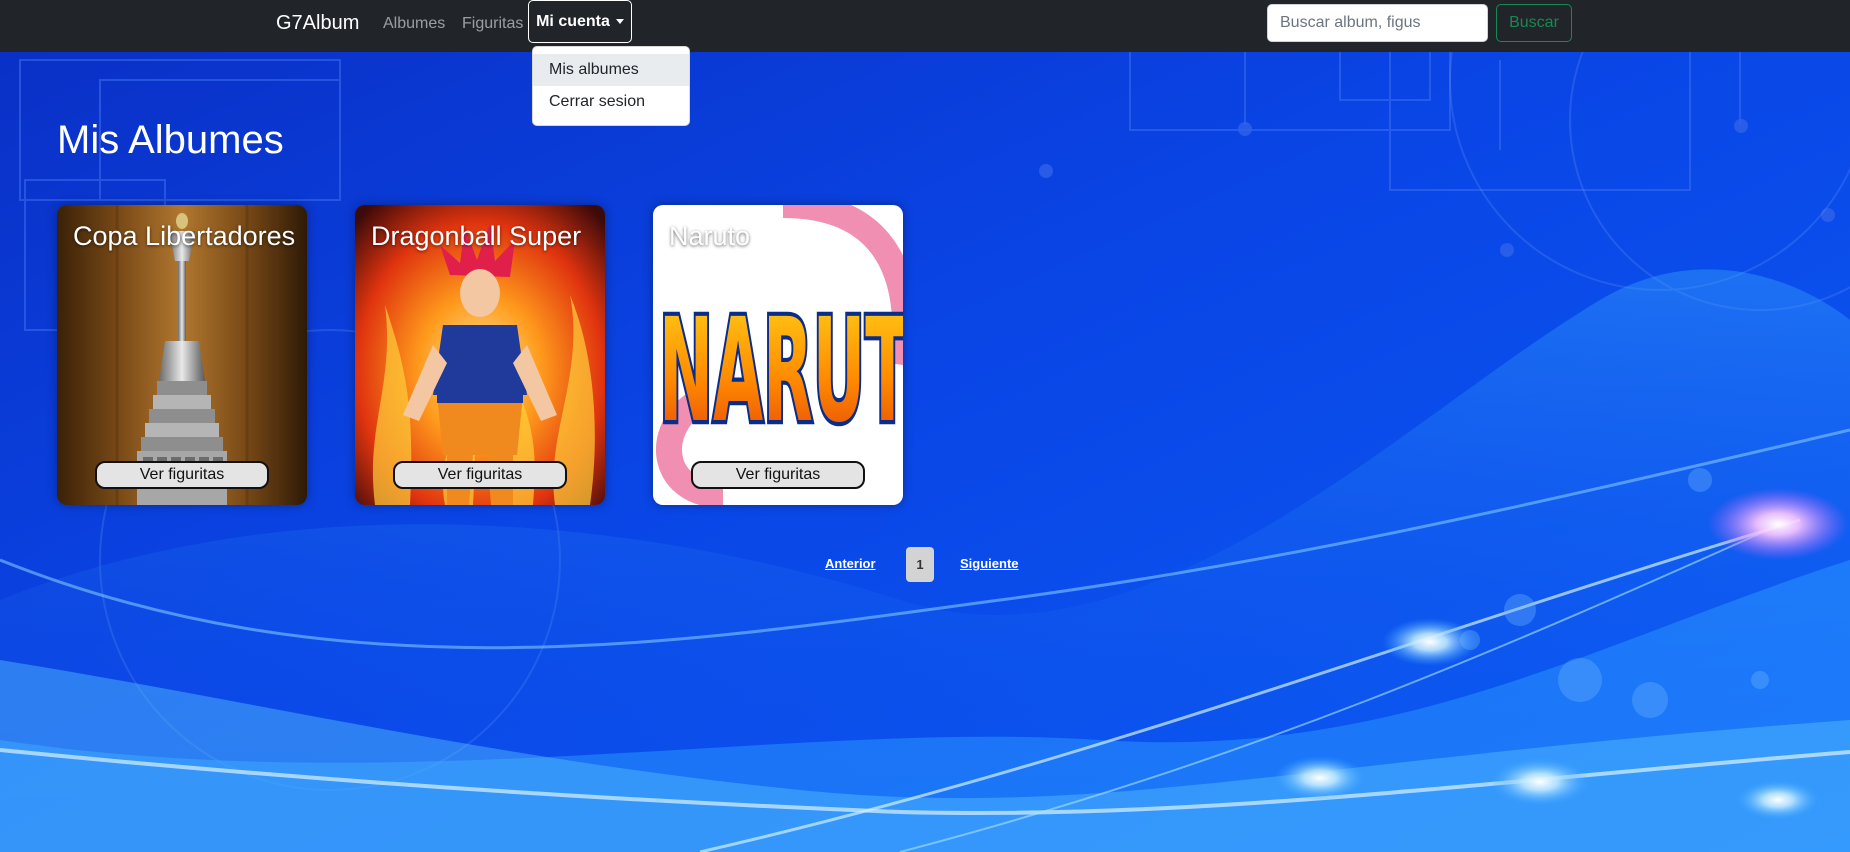 The image size is (1850, 852). I want to click on dropdown-item-mis-albumes: Mis albumes, so click(611, 70).